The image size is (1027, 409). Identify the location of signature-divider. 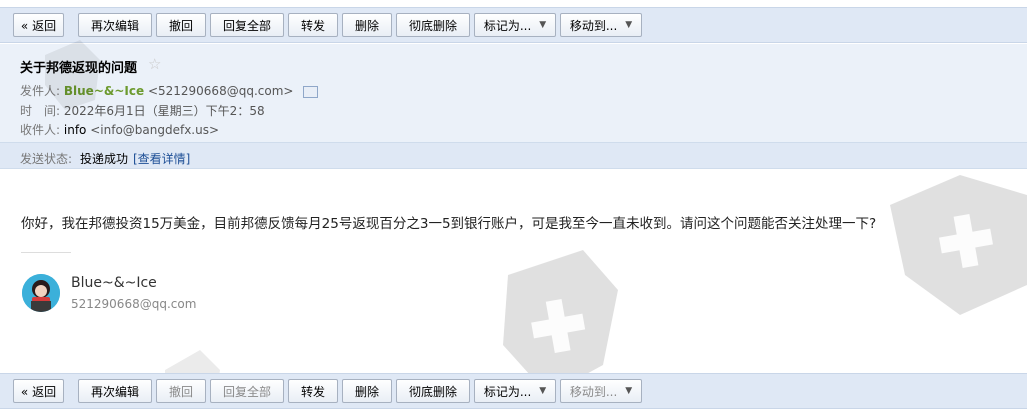
(46, 252).